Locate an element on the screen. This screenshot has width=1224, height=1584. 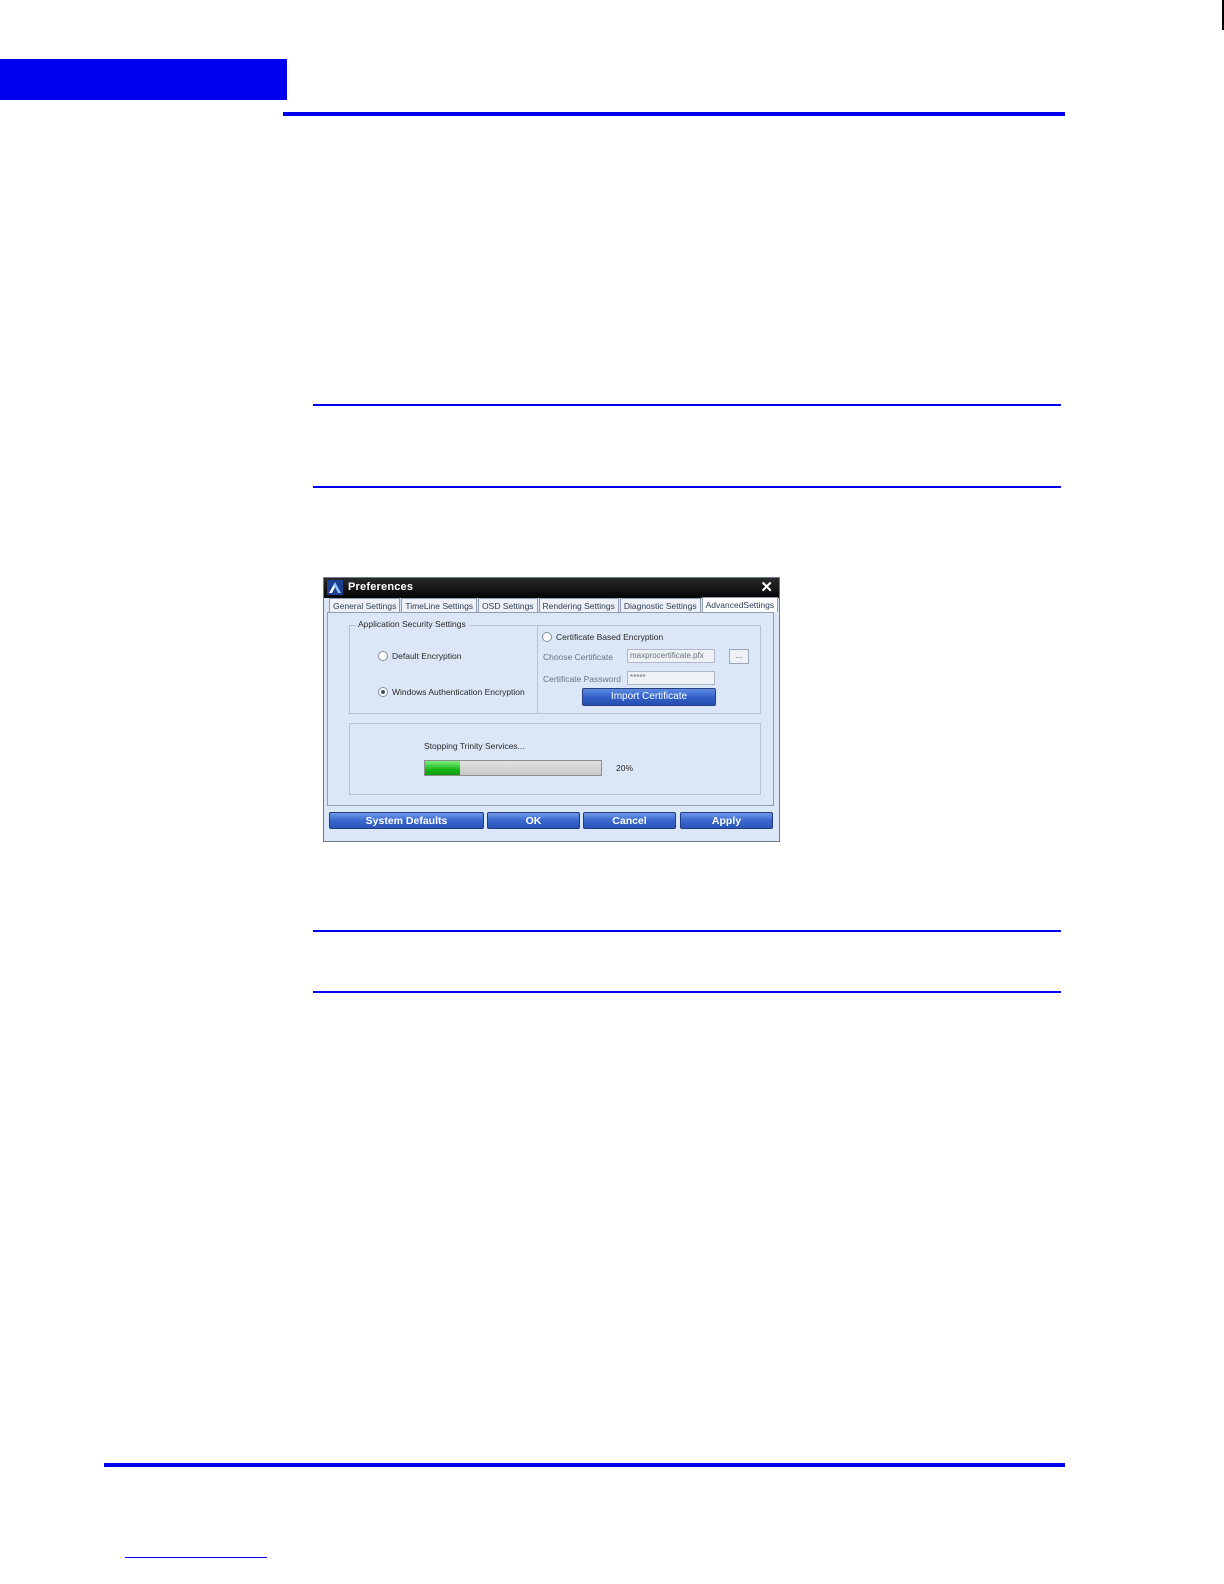
ok-button: OK is located at coordinates (533, 820).